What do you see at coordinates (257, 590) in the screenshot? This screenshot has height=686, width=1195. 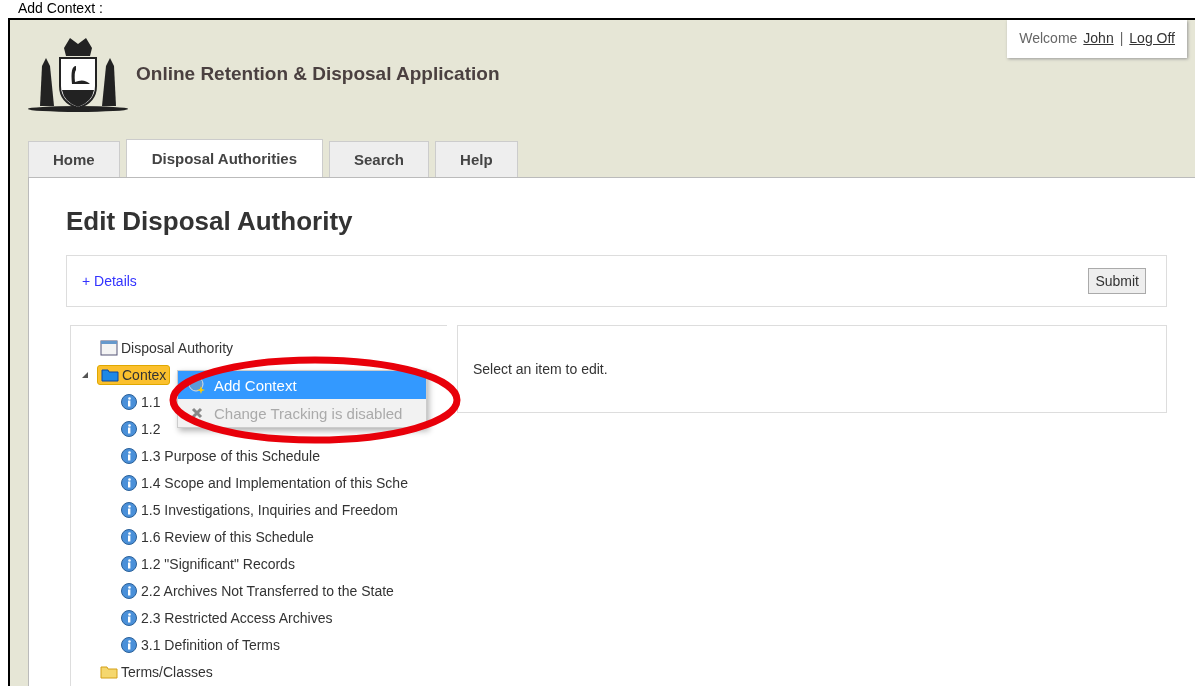 I see `tree-item: 2.2 Archives Not Transferred to the State` at bounding box center [257, 590].